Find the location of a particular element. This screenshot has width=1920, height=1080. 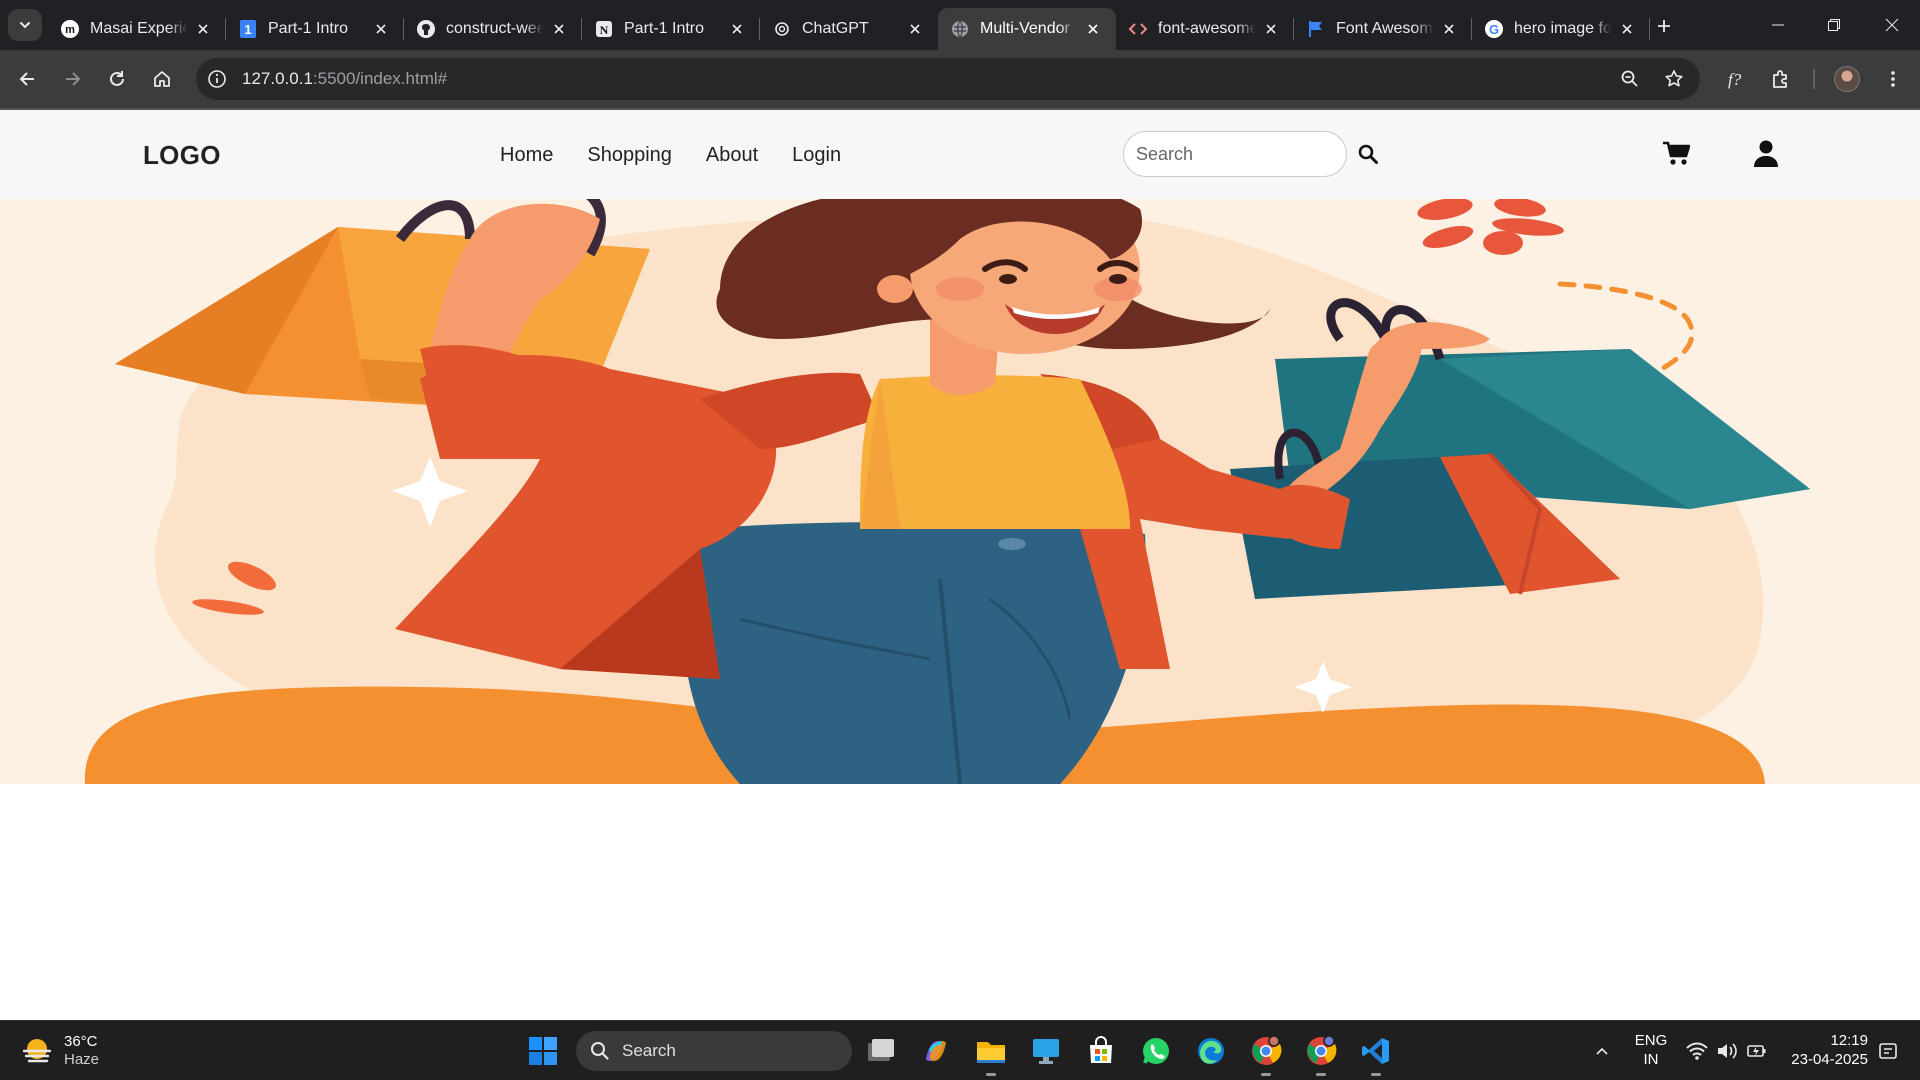

tab-title: font-awesome is located at coordinates (1207, 28).